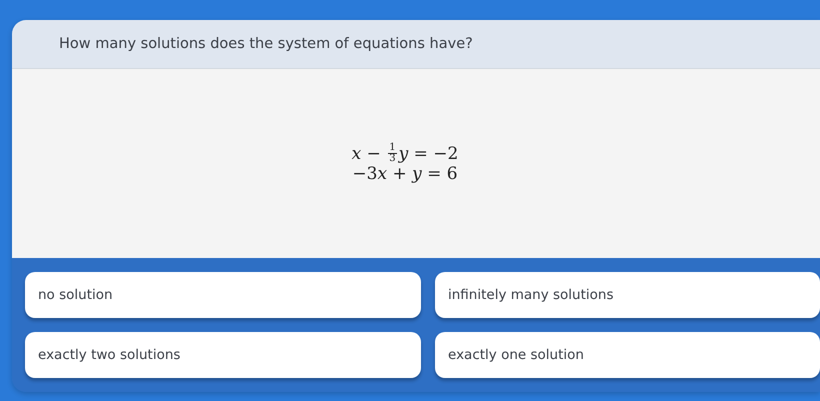 The height and width of the screenshot is (401, 820). What do you see at coordinates (627, 295) in the screenshot?
I see `answer-button: infinitely many solutions` at bounding box center [627, 295].